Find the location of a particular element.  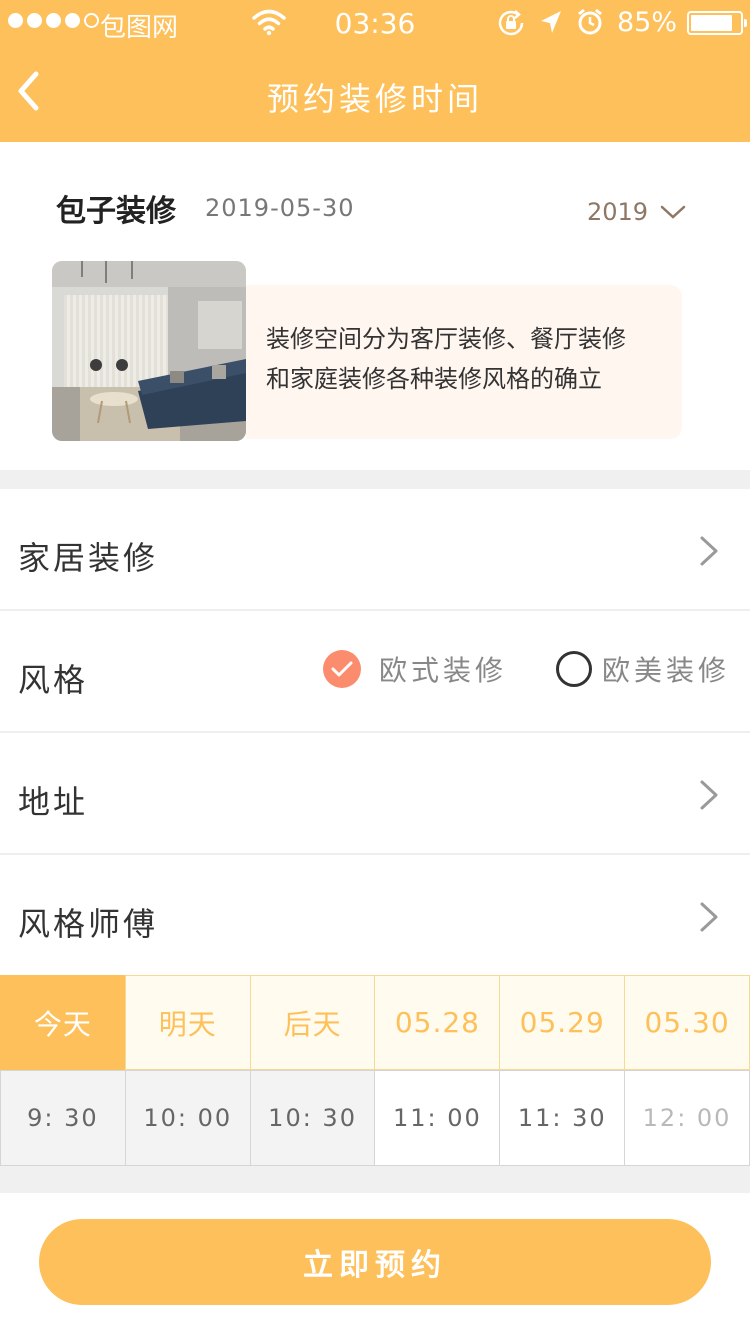

time-slot-1130: 11: 30 is located at coordinates (562, 1118).